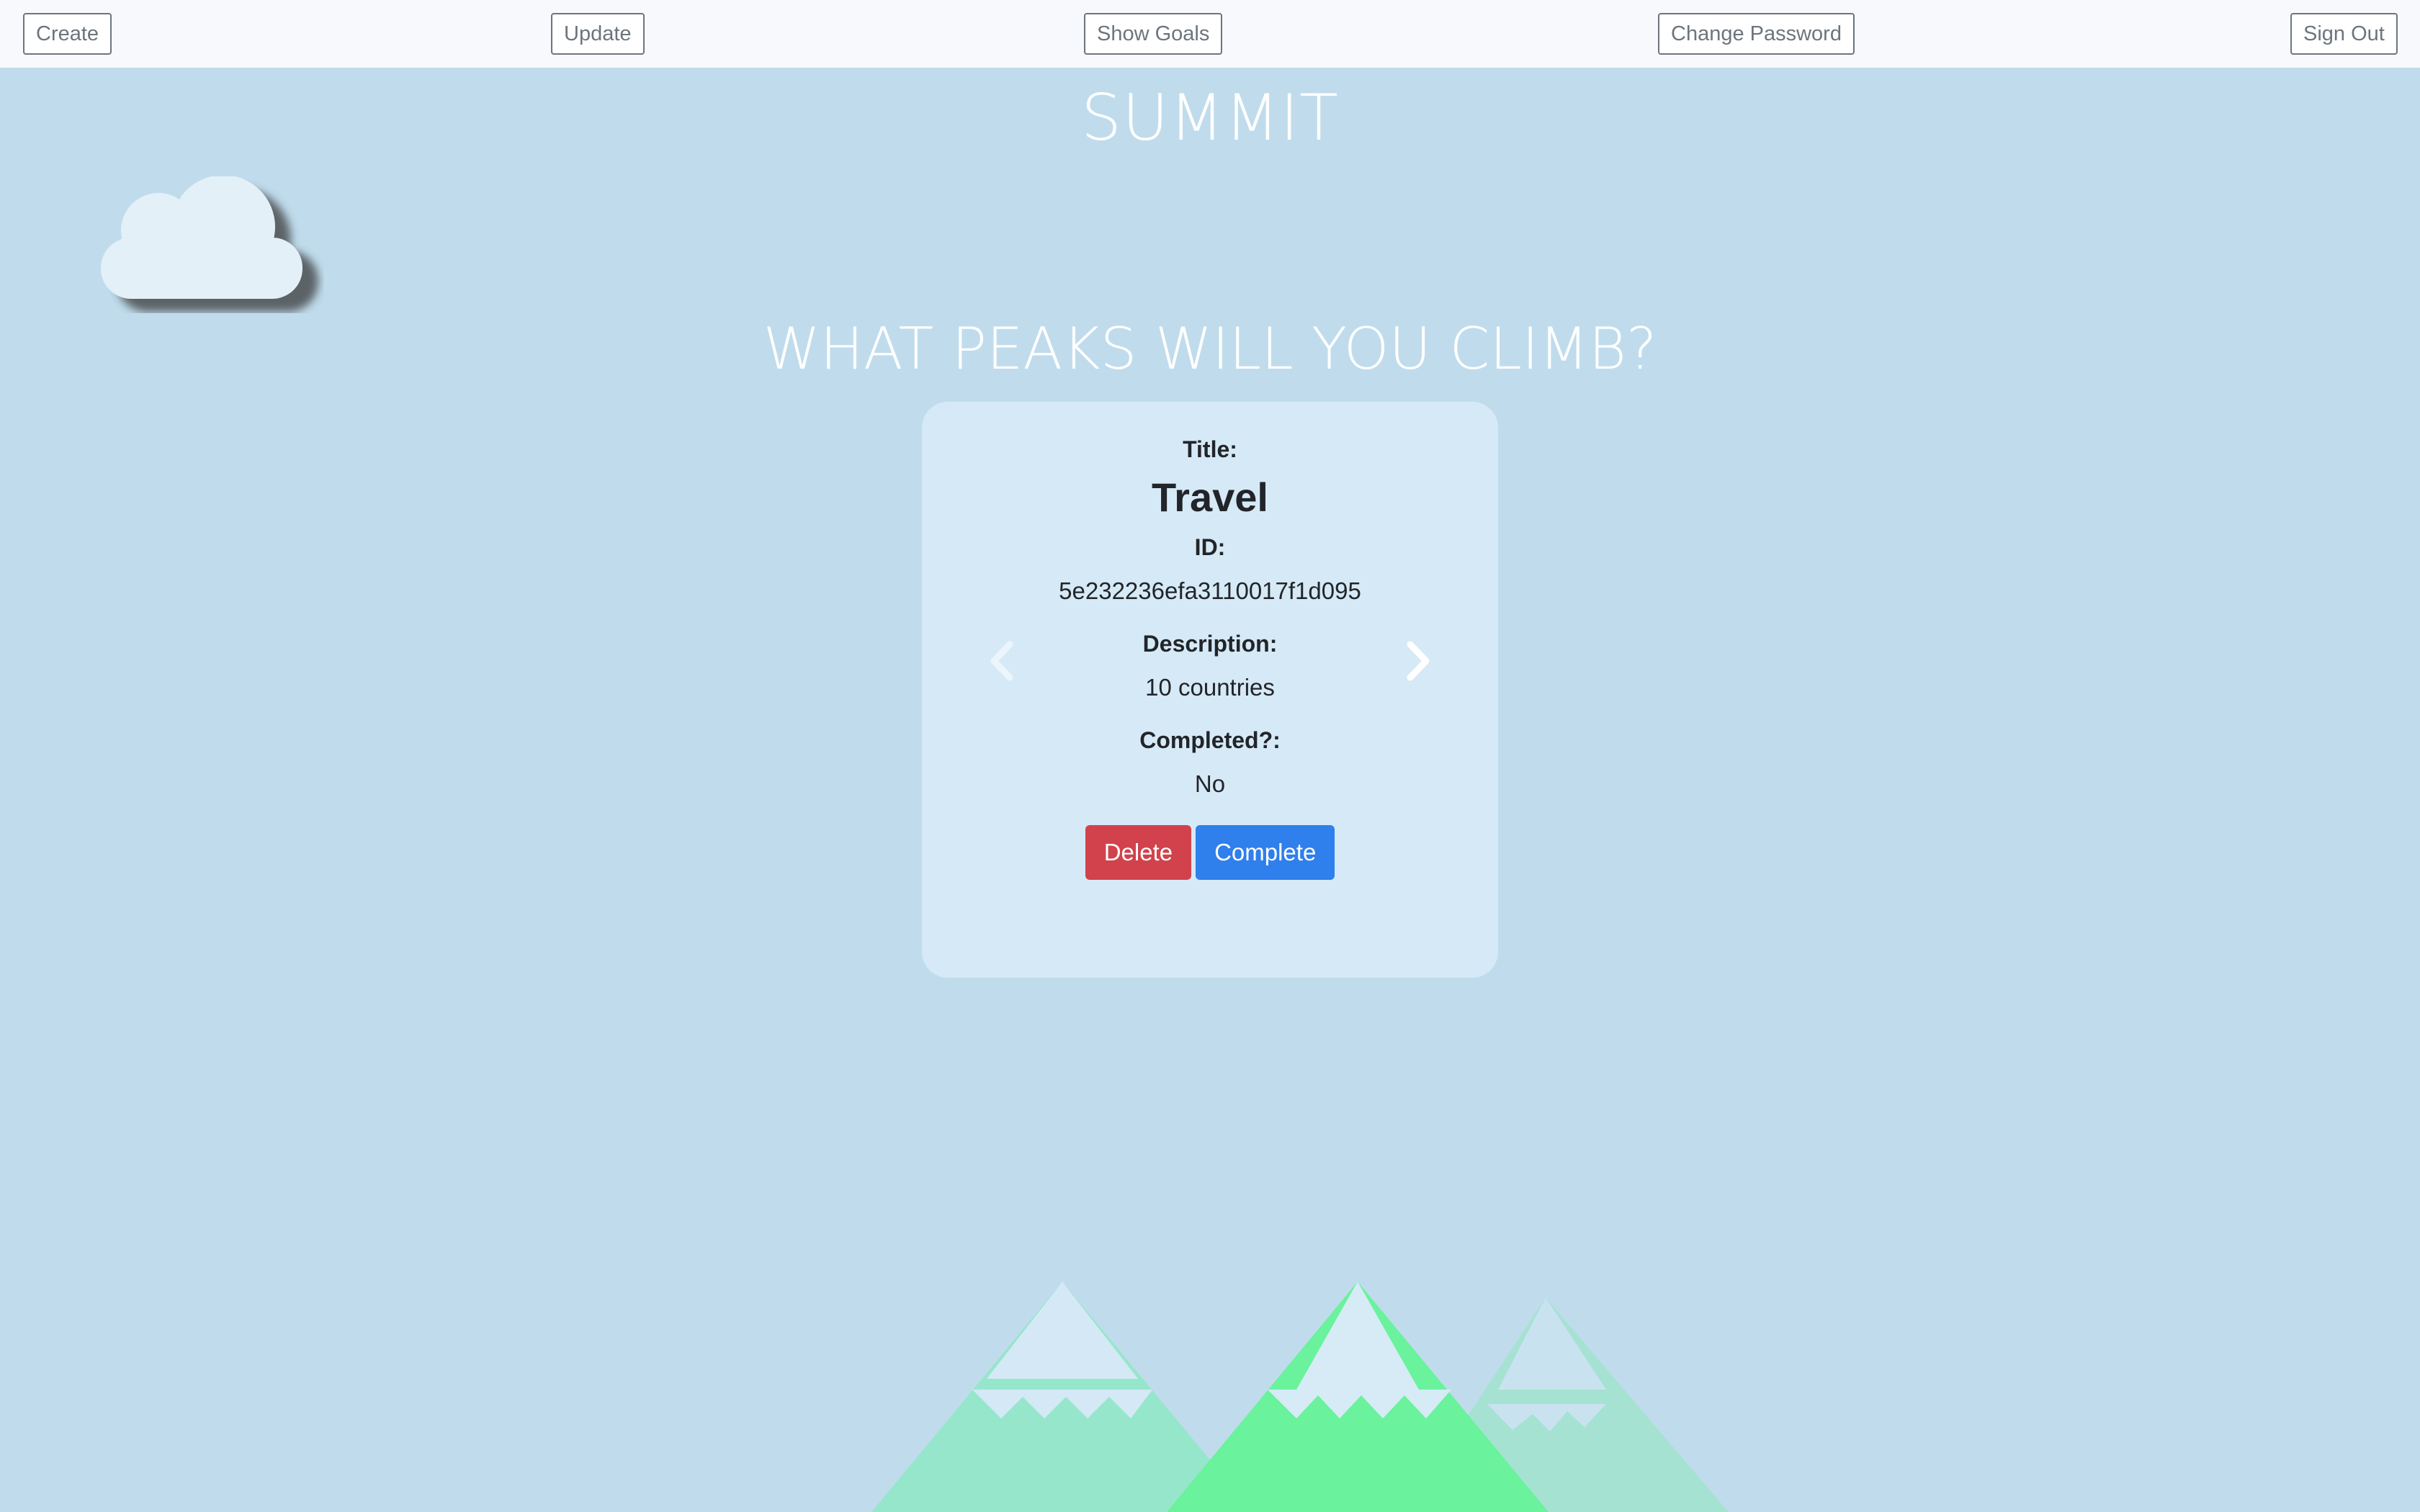 The height and width of the screenshot is (1512, 2420). What do you see at coordinates (1210, 449) in the screenshot?
I see `title-label: Title:` at bounding box center [1210, 449].